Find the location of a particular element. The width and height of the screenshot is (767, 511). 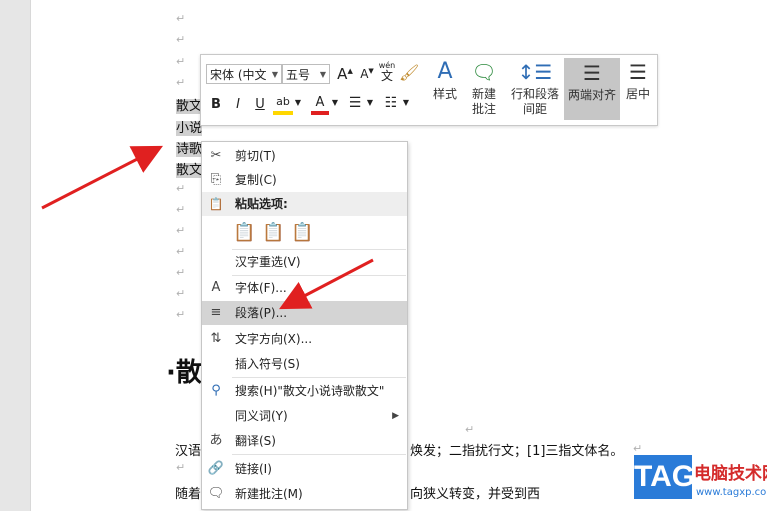

watermark-url: www.tagxp.com is located at coordinates (731, 492).